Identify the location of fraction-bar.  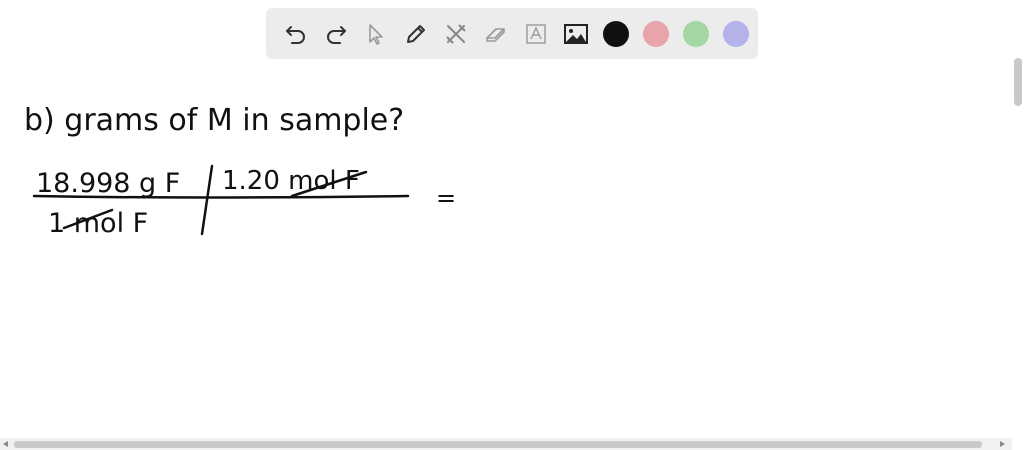
(221, 196).